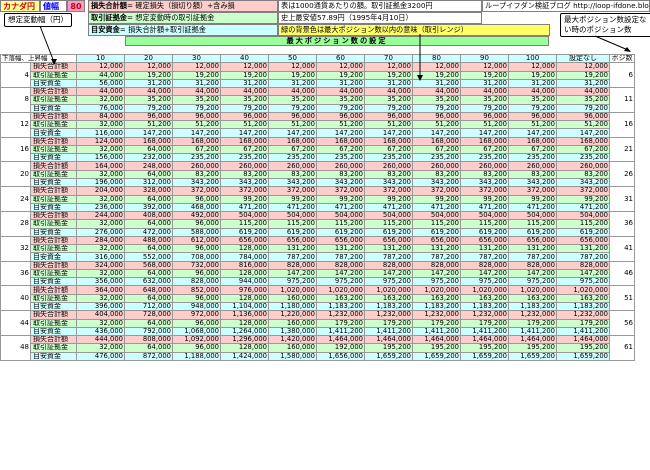  Describe the element at coordinates (388, 240) in the screenshot. I see `value-cell: 656,000` at that location.